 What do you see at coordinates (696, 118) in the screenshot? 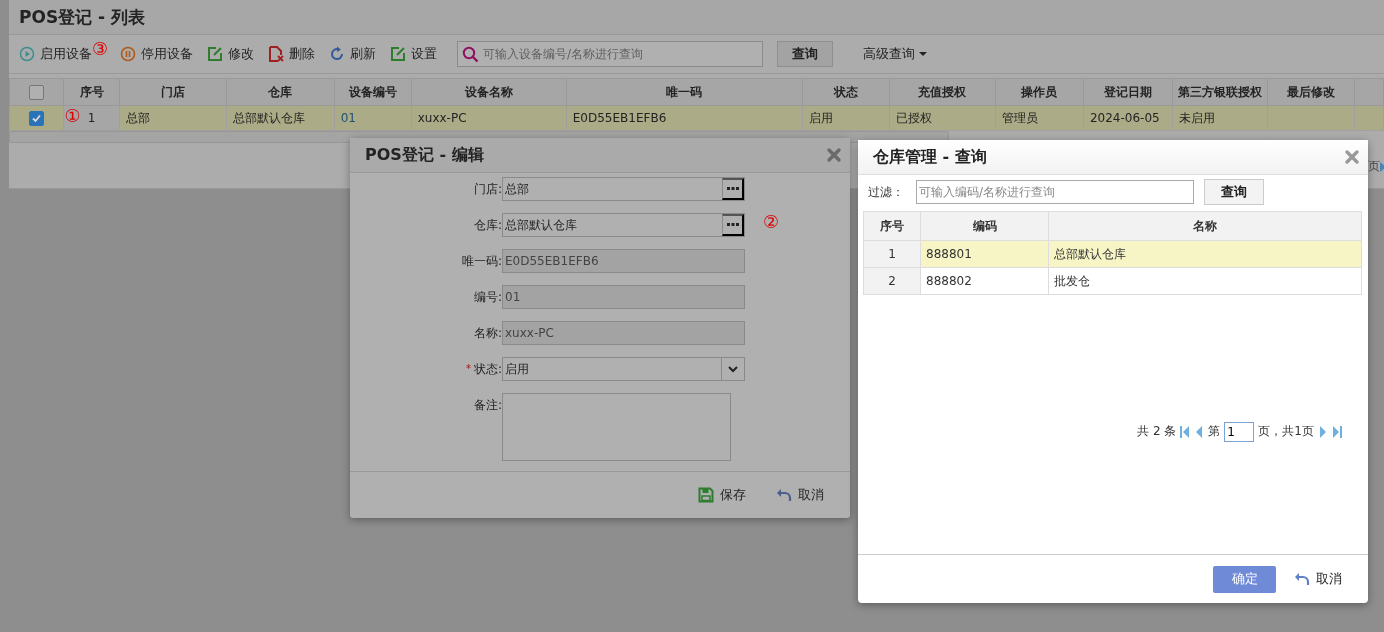
I see `table-row: ① 1 总部 总部默认仓库 01 xuxx-PC E0D55EB1EFB6 启用 已授权 管理员 2024-06-05 未启用` at bounding box center [696, 118].